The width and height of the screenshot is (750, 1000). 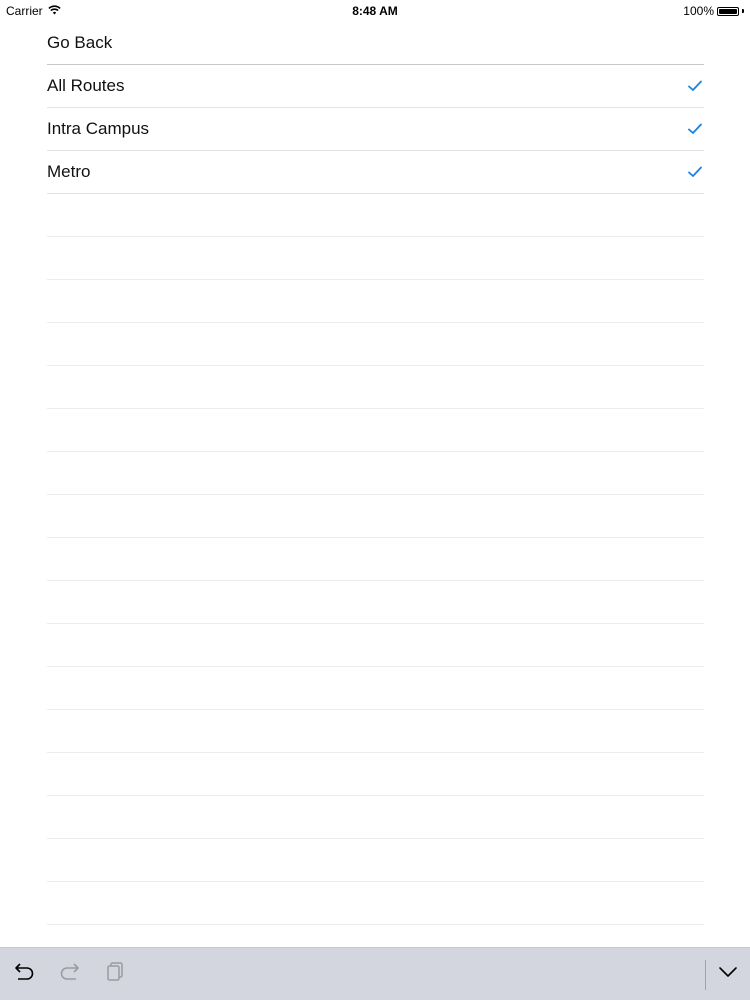 I want to click on redo-icon, so click(x=70, y=974).